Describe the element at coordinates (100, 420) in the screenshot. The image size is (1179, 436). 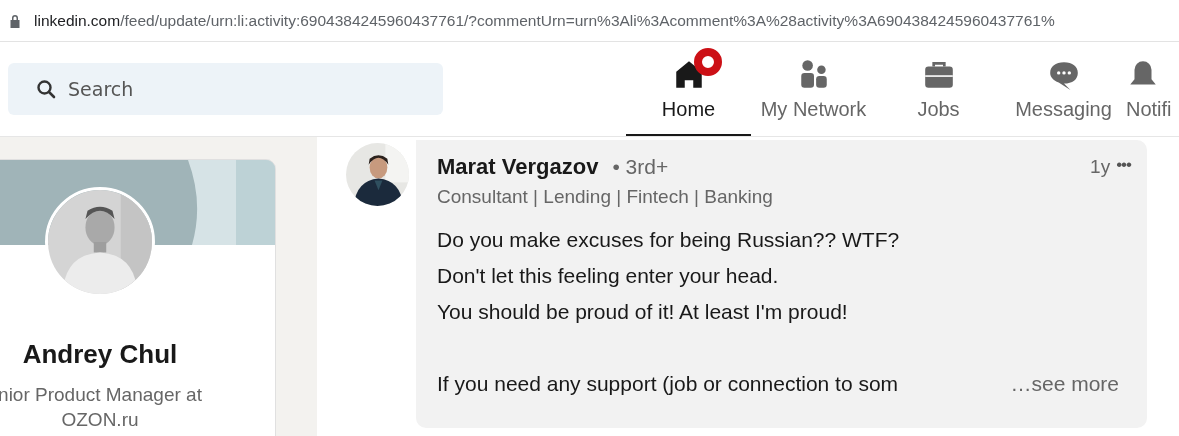
I see `profile-headline: OZON.ru` at that location.